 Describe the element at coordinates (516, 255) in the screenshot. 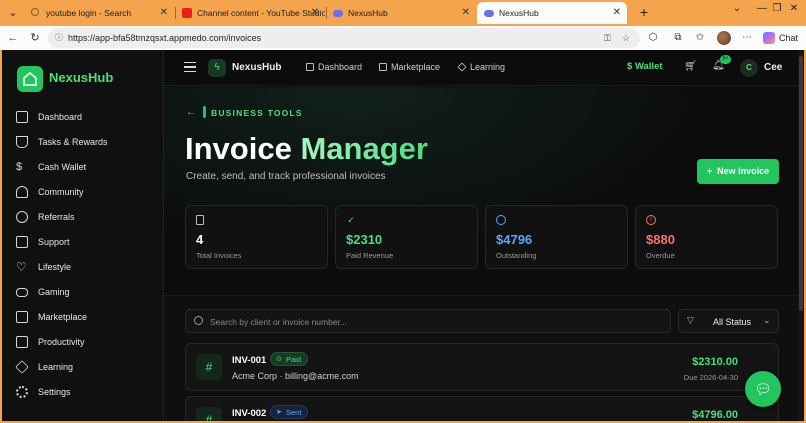

I see `stat-label: Outstanding` at that location.